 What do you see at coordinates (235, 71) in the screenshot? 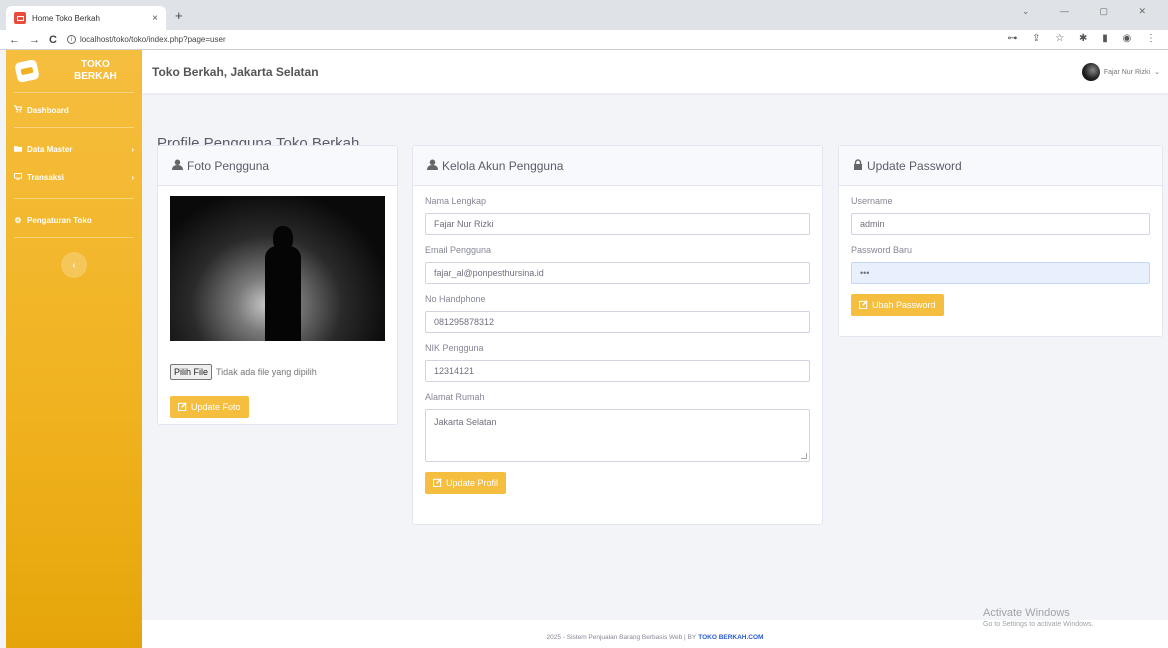
I see `store-title: Toko Berkah, Jakarta Selatan` at bounding box center [235, 71].